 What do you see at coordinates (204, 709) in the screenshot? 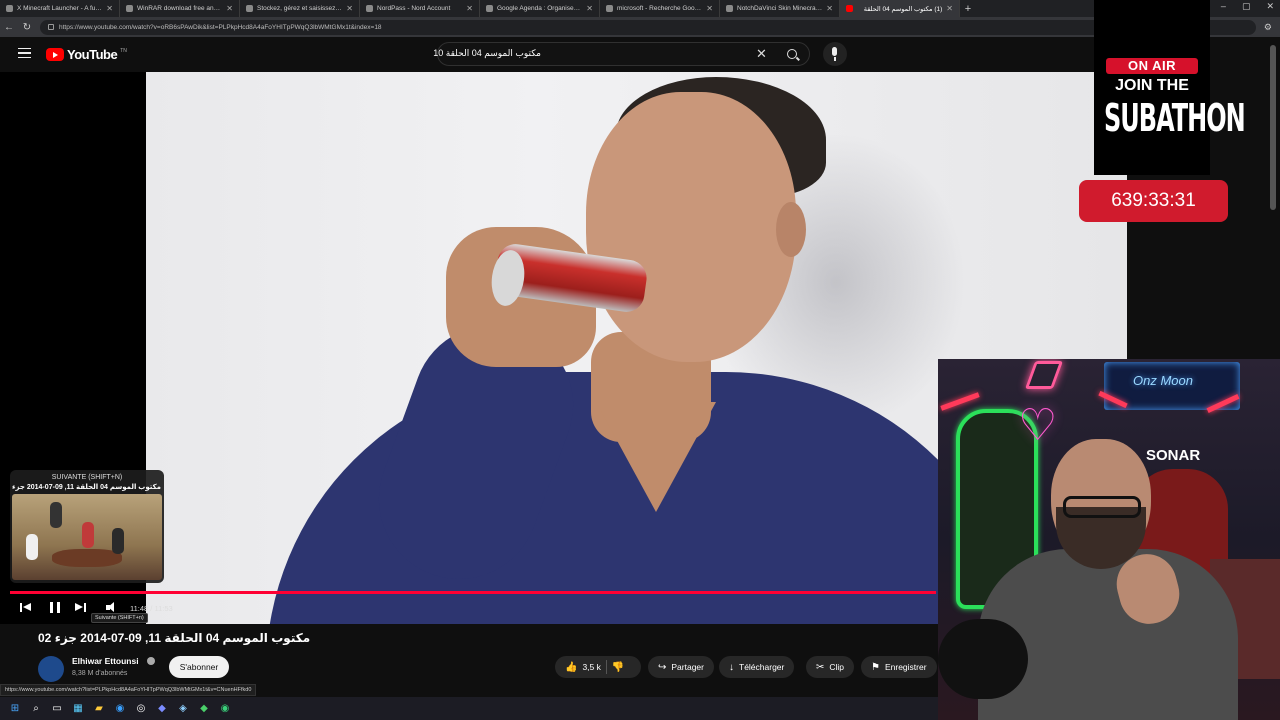
I see `app-icon: ◆` at bounding box center [204, 709].